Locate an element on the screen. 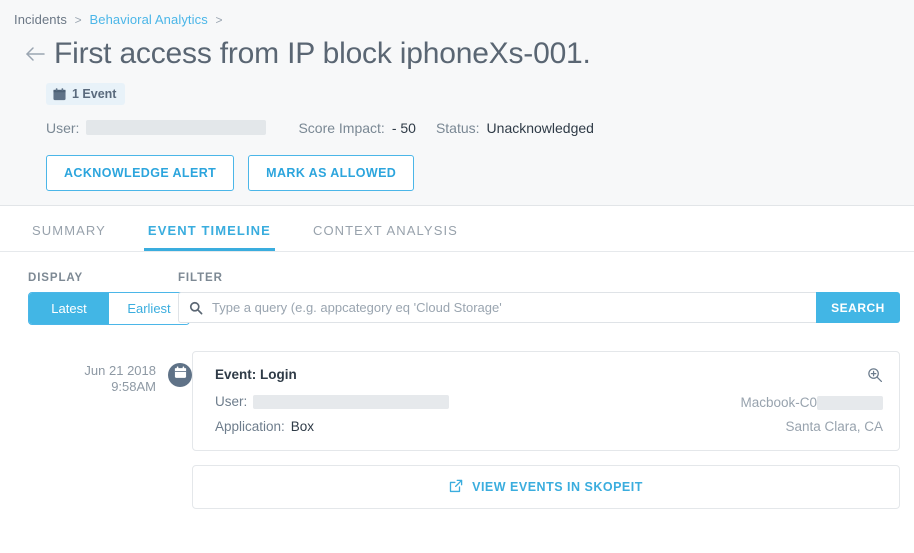 The width and height of the screenshot is (914, 553). search-bar: SEARCH is located at coordinates (539, 307).